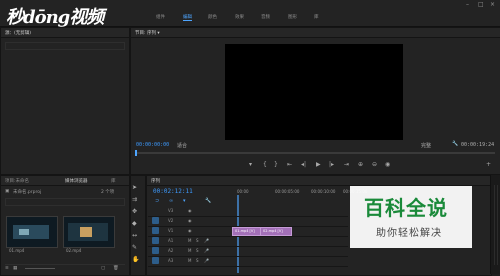 The image size is (500, 276). I want to click on wrench-icon: 🔧, so click(455, 144).